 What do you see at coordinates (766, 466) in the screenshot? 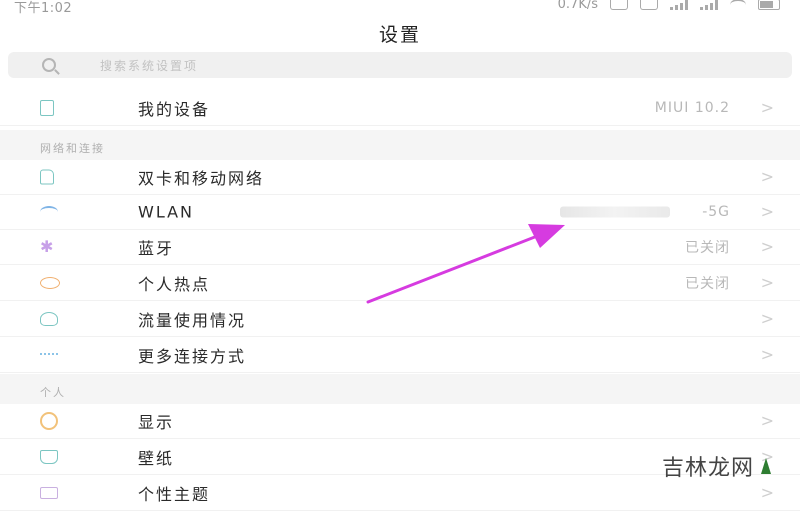
I see `watermark-logo-icon` at bounding box center [766, 466].